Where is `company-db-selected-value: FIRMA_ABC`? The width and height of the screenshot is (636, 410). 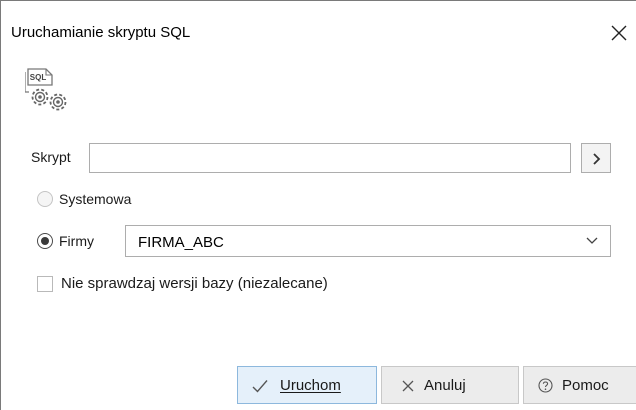 company-db-selected-value: FIRMA_ABC is located at coordinates (181, 242).